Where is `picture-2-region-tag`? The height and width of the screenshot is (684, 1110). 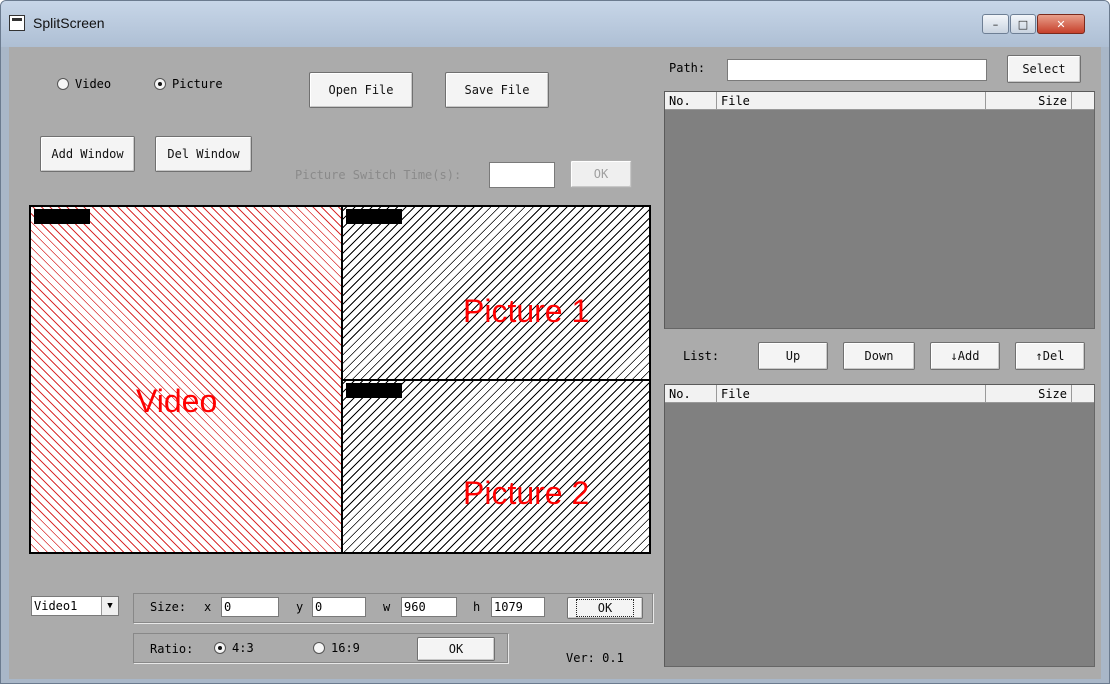
picture-2-region-tag is located at coordinates (374, 390).